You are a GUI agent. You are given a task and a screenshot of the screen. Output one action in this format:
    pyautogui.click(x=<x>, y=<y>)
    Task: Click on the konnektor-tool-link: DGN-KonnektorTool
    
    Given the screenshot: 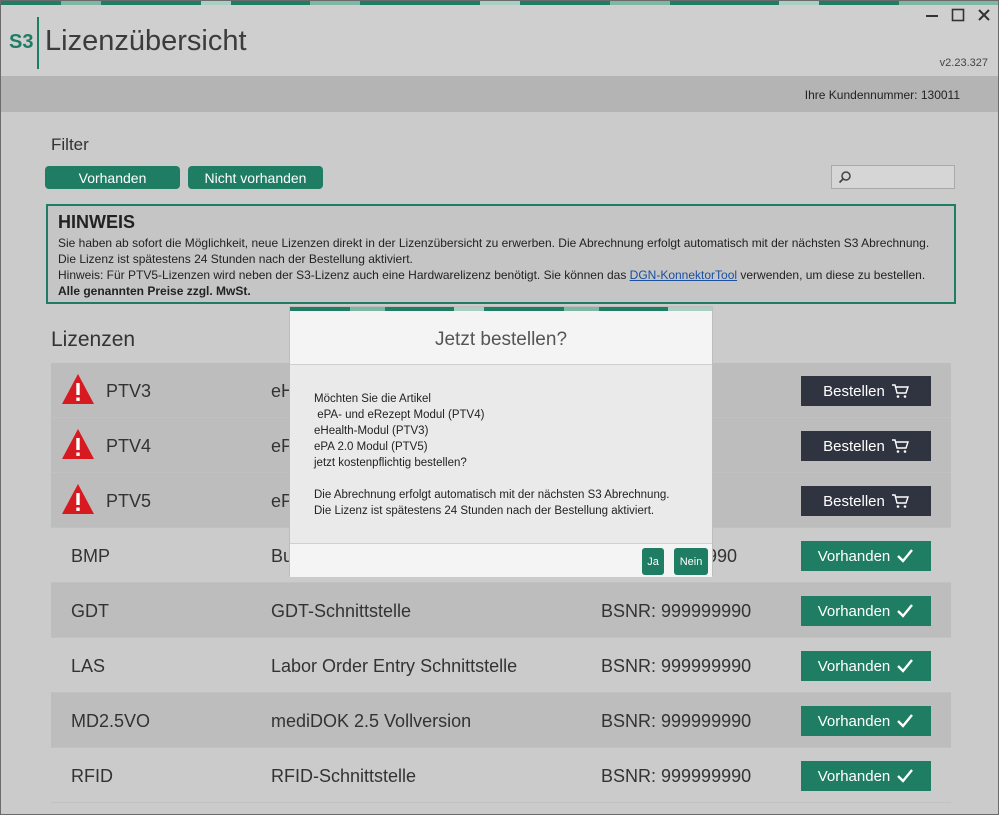 What is the action you would take?
    pyautogui.click(x=683, y=275)
    